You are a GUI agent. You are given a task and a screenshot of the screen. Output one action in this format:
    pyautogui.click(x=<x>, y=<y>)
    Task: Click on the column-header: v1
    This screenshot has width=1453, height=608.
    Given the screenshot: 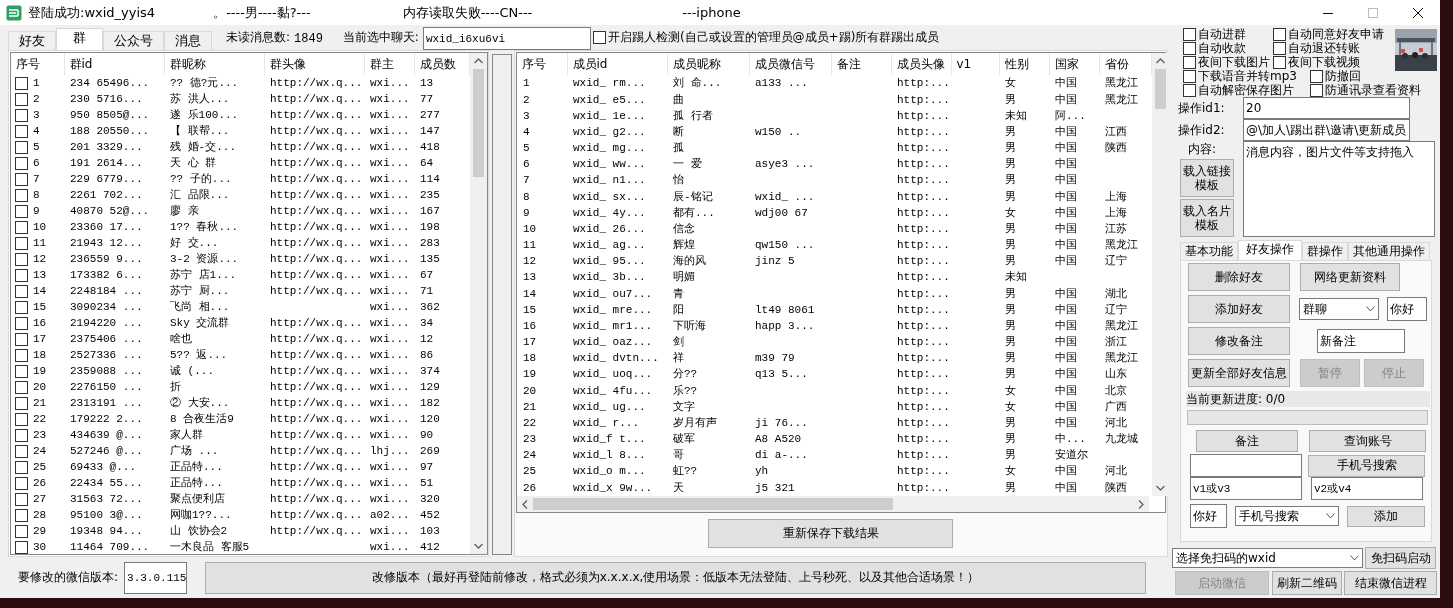 What is the action you would take?
    pyautogui.click(x=975, y=64)
    